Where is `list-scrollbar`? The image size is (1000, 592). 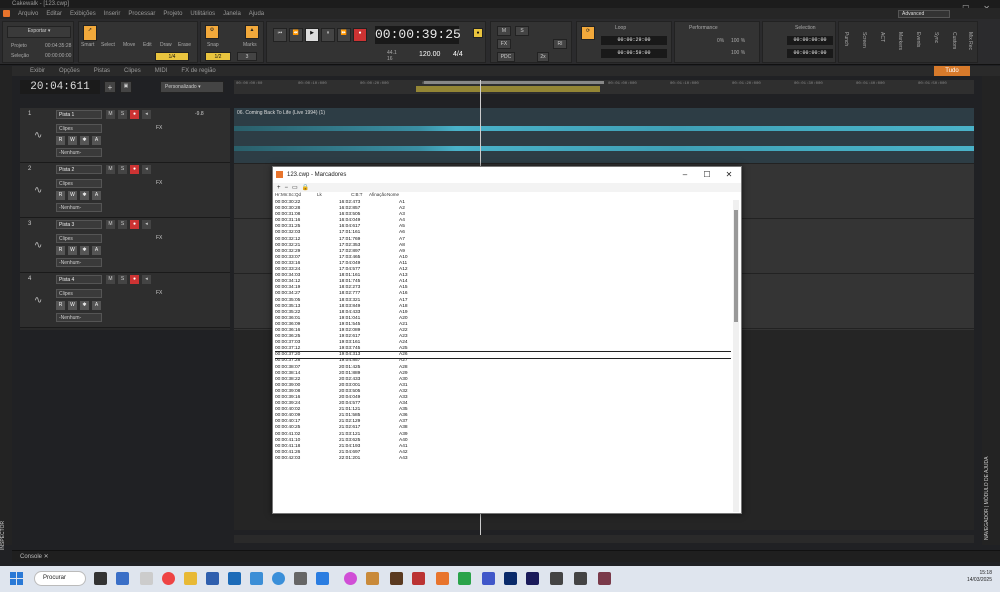 list-scrollbar is located at coordinates (736, 356).